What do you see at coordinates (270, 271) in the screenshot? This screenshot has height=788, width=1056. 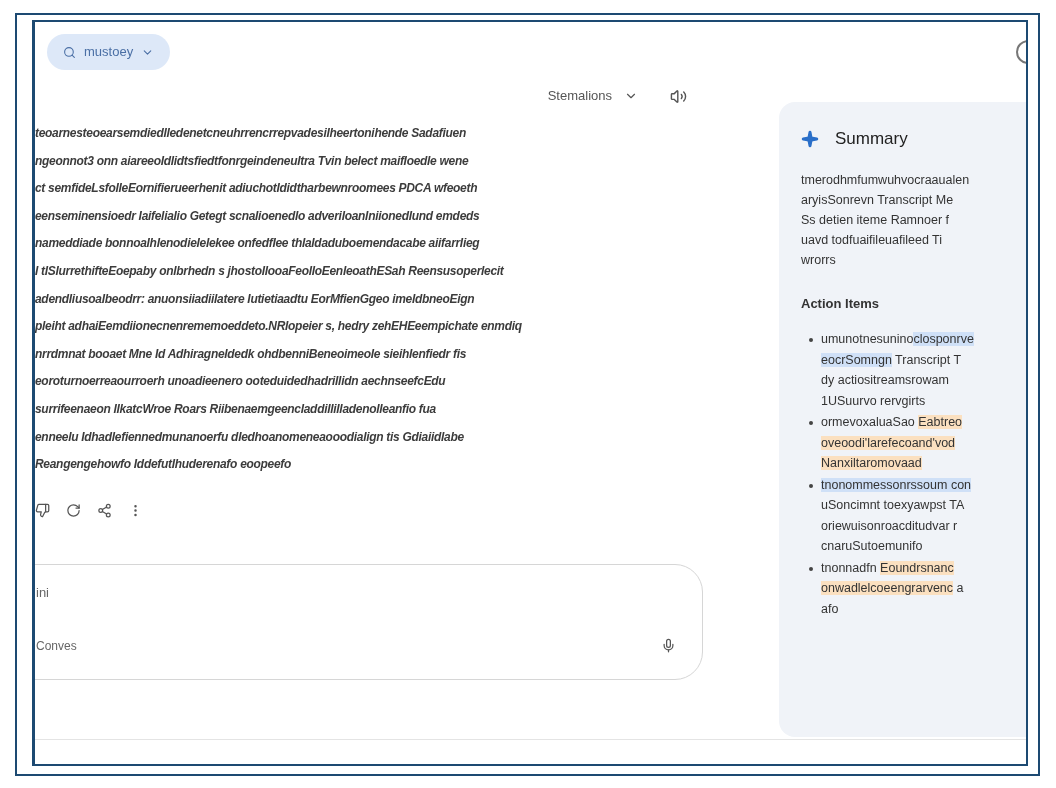 I see `response-text-line: l tlSlurrethifteEoepaby onlbrhedn s jhostollooaFeolloEenleoathESah Reensusoperlecit` at bounding box center [270, 271].